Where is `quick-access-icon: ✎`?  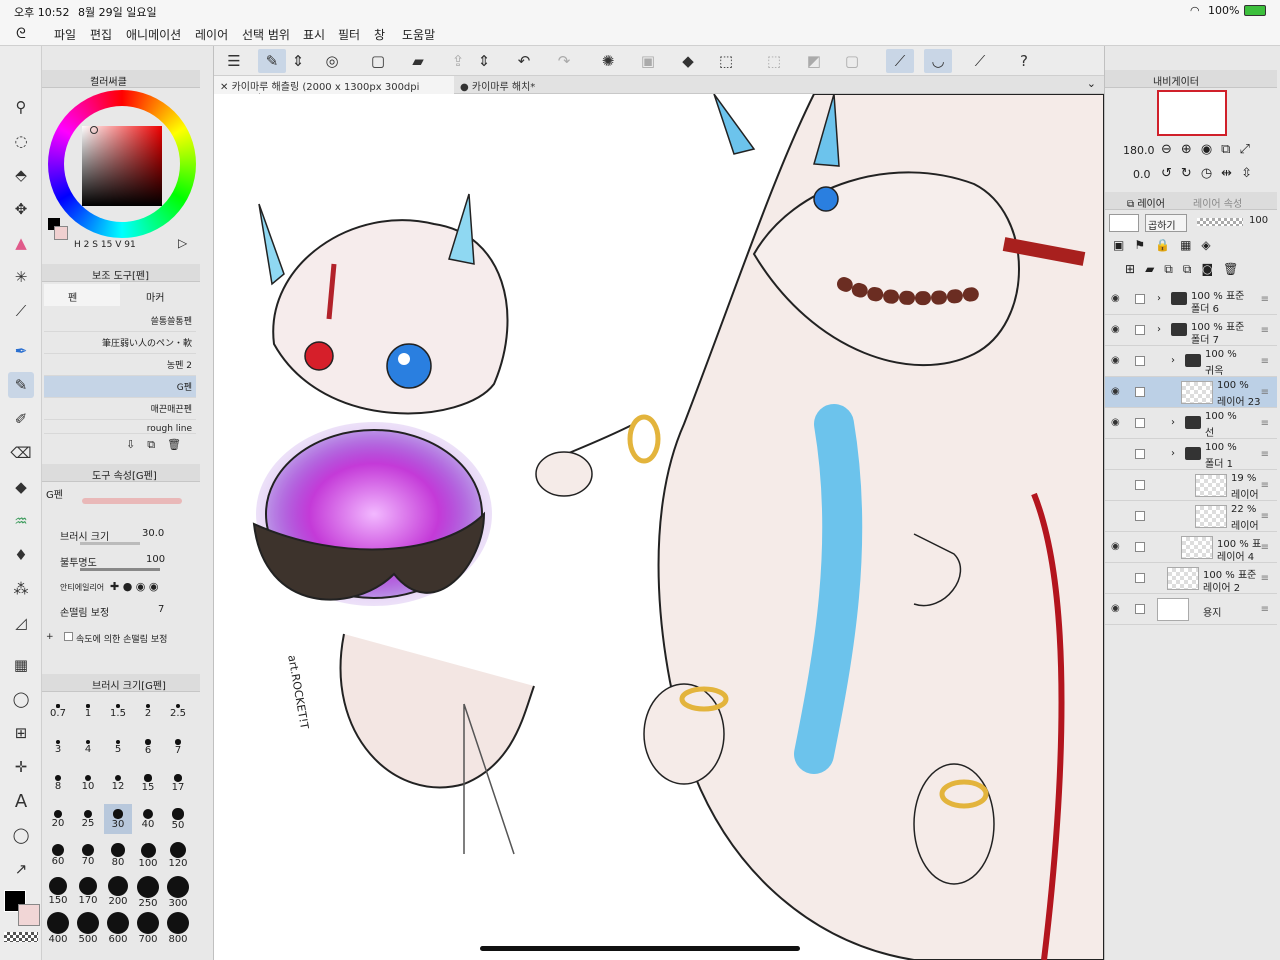 quick-access-icon: ✎ is located at coordinates (272, 61).